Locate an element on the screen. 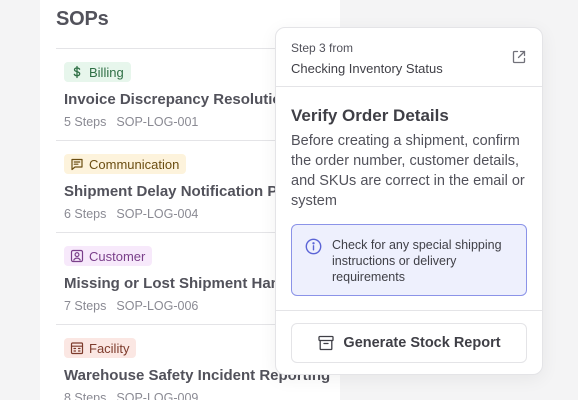 This screenshot has width=578, height=400. sop-meta: 7 Steps SOP-LOG-006 is located at coordinates (131, 306).